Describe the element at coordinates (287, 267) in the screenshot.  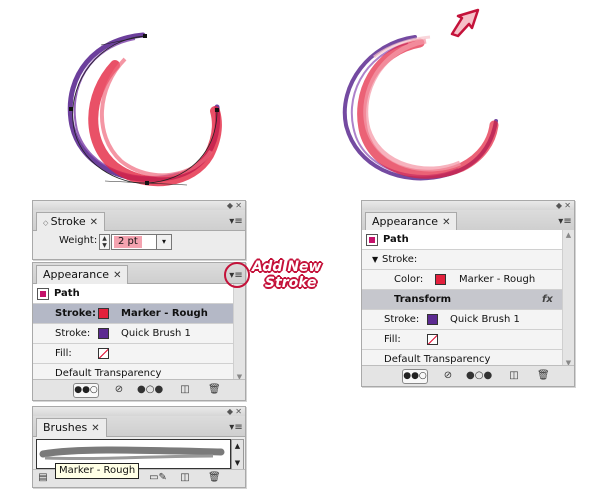
I see `annotation-line1: Add New` at that location.